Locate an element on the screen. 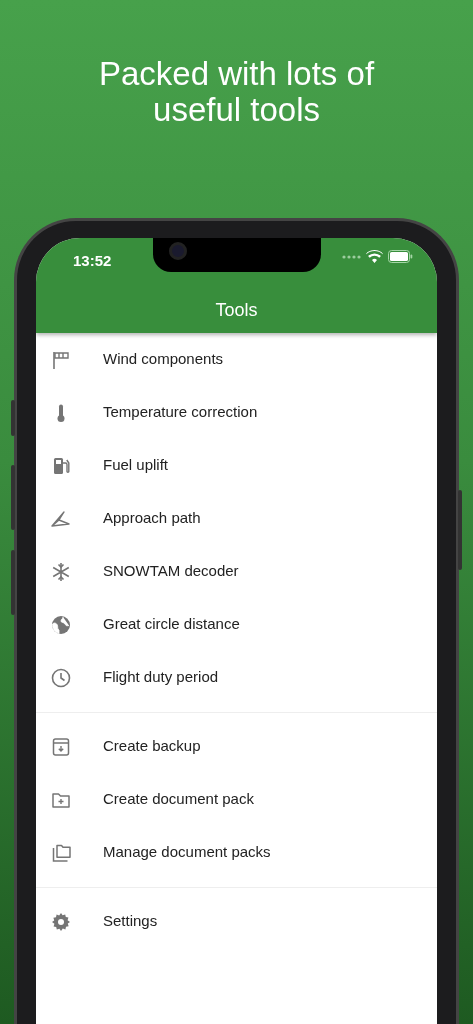  headline: Packed with lots of useful tools is located at coordinates (236, 92).